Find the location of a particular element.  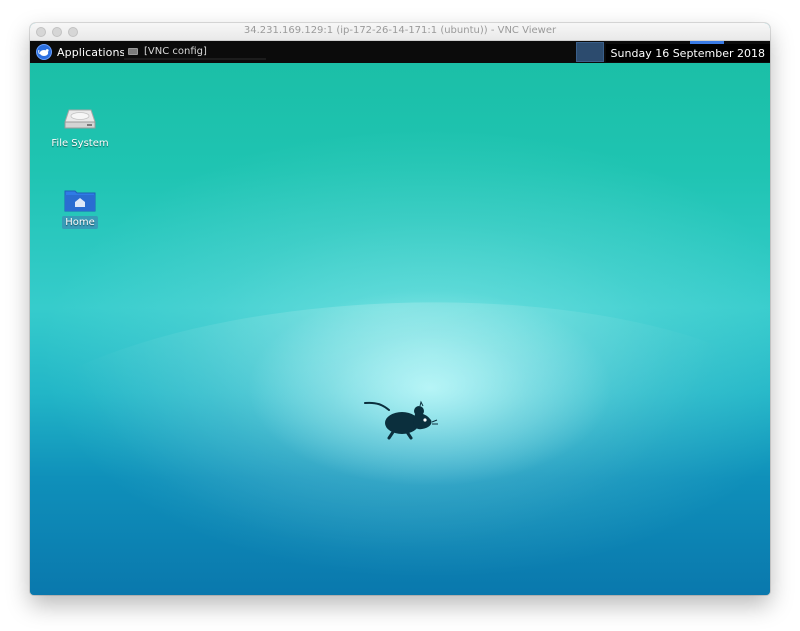

taskbar-item-vnc-config: [VNC config] is located at coordinates (195, 52).